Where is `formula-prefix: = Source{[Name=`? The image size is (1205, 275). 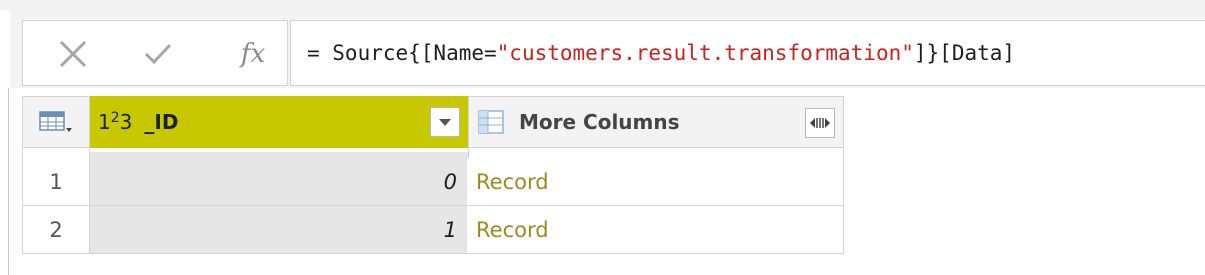
formula-prefix: = Source{[Name= is located at coordinates (402, 53).